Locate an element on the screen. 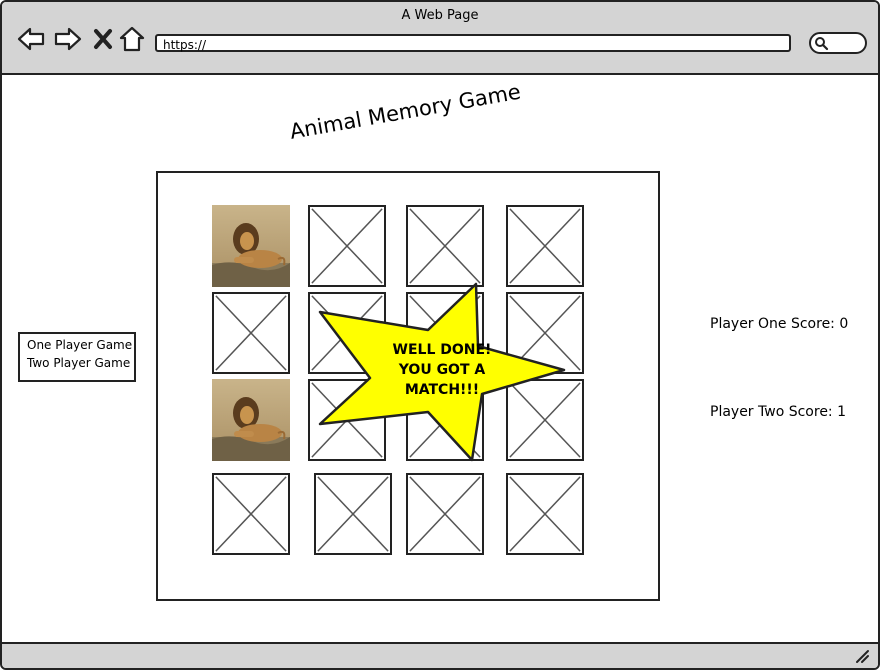 This screenshot has width=880, height=670. address-bar: https:// is located at coordinates (473, 43).